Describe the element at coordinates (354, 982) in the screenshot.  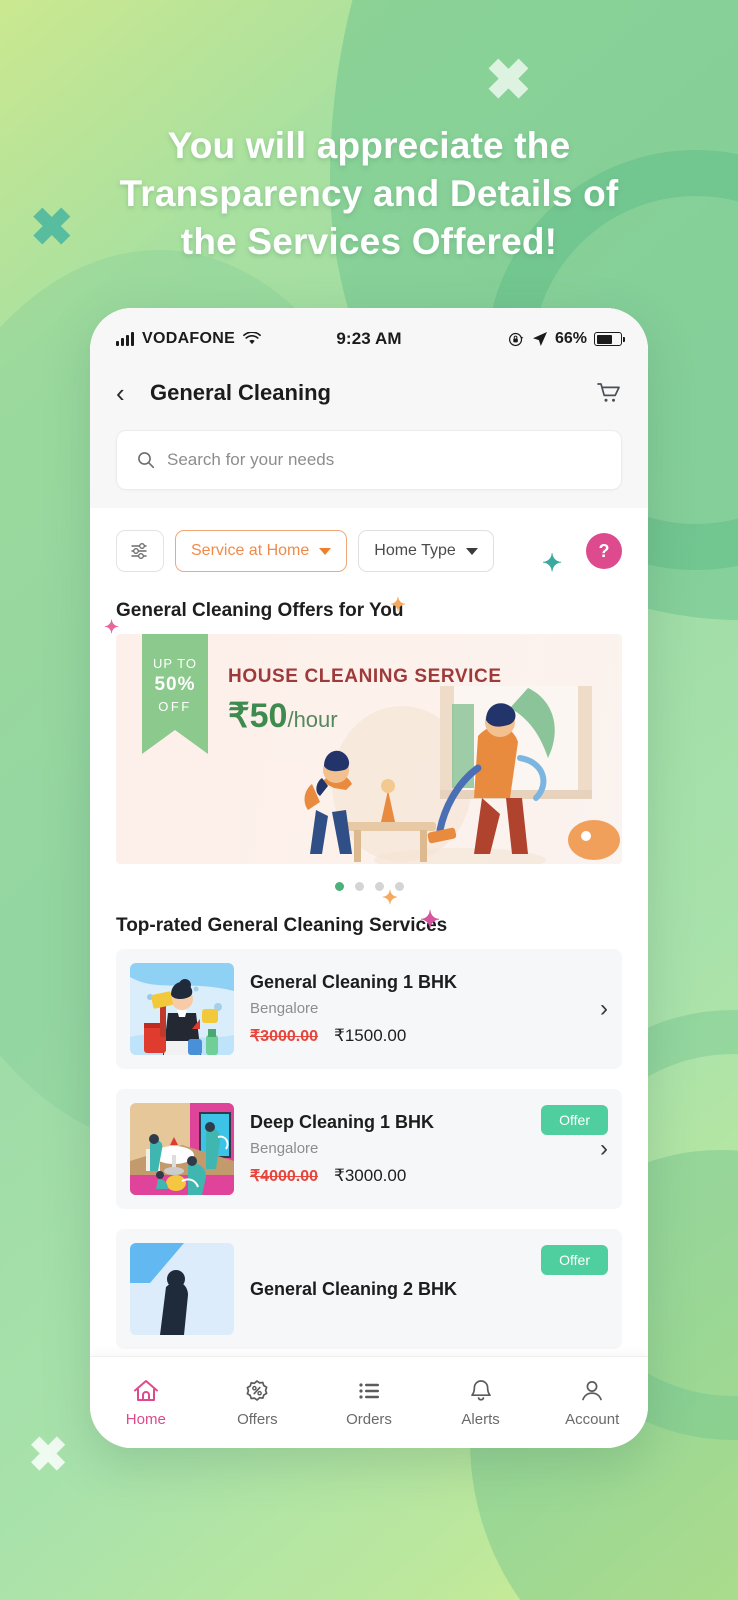
I see `service-title: General Cleaning 1 BHK` at that location.